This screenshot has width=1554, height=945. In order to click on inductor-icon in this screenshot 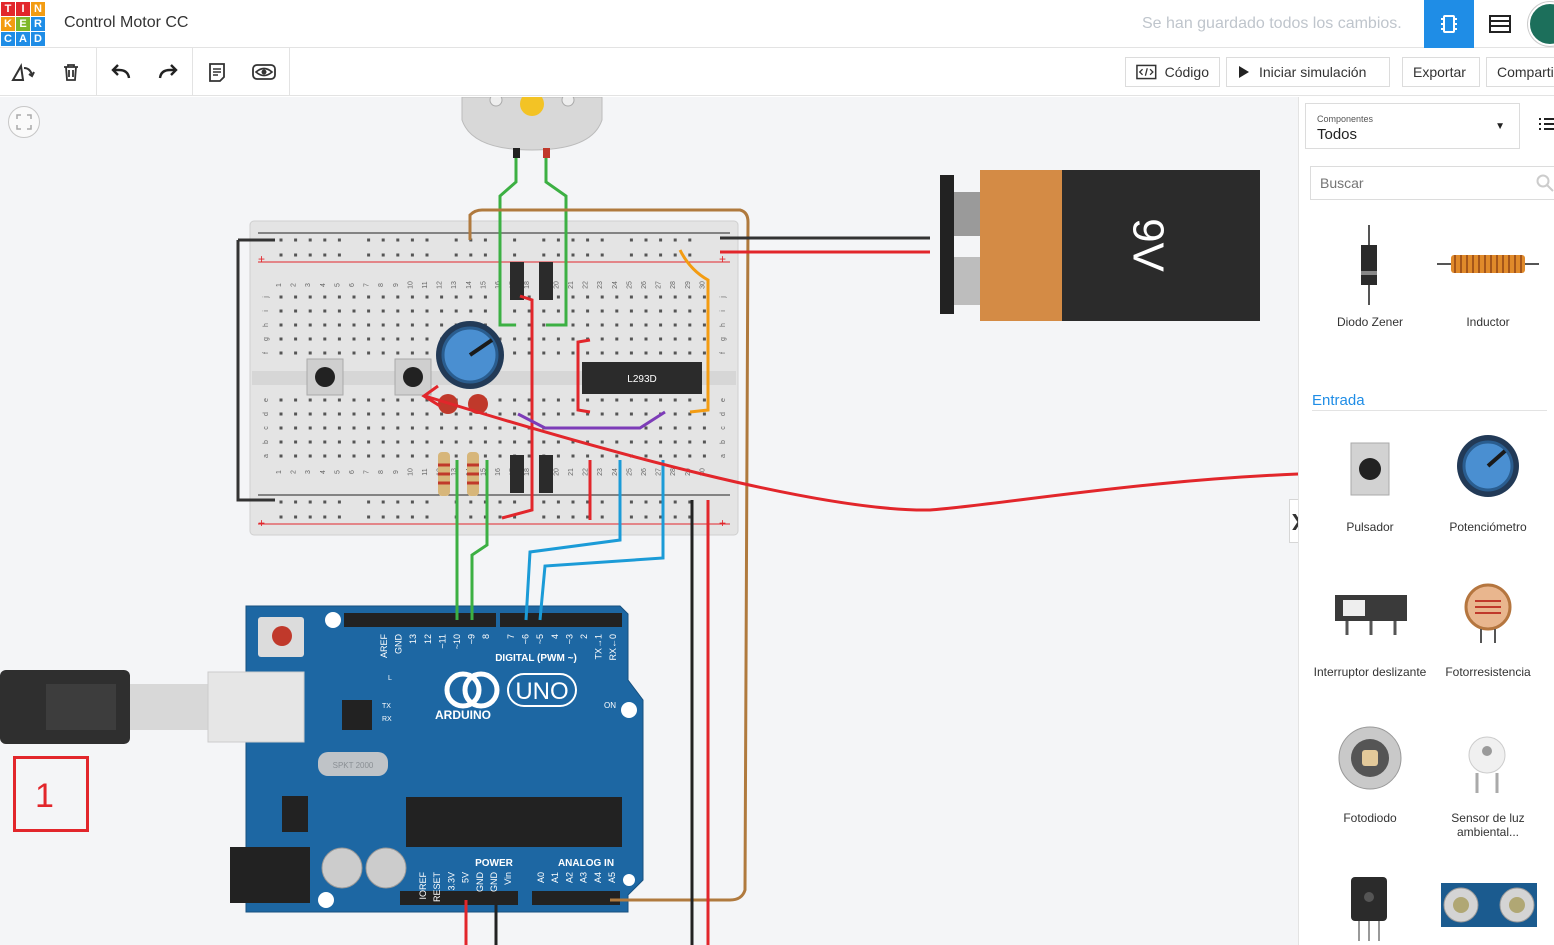, I will do `click(1488, 264)`.